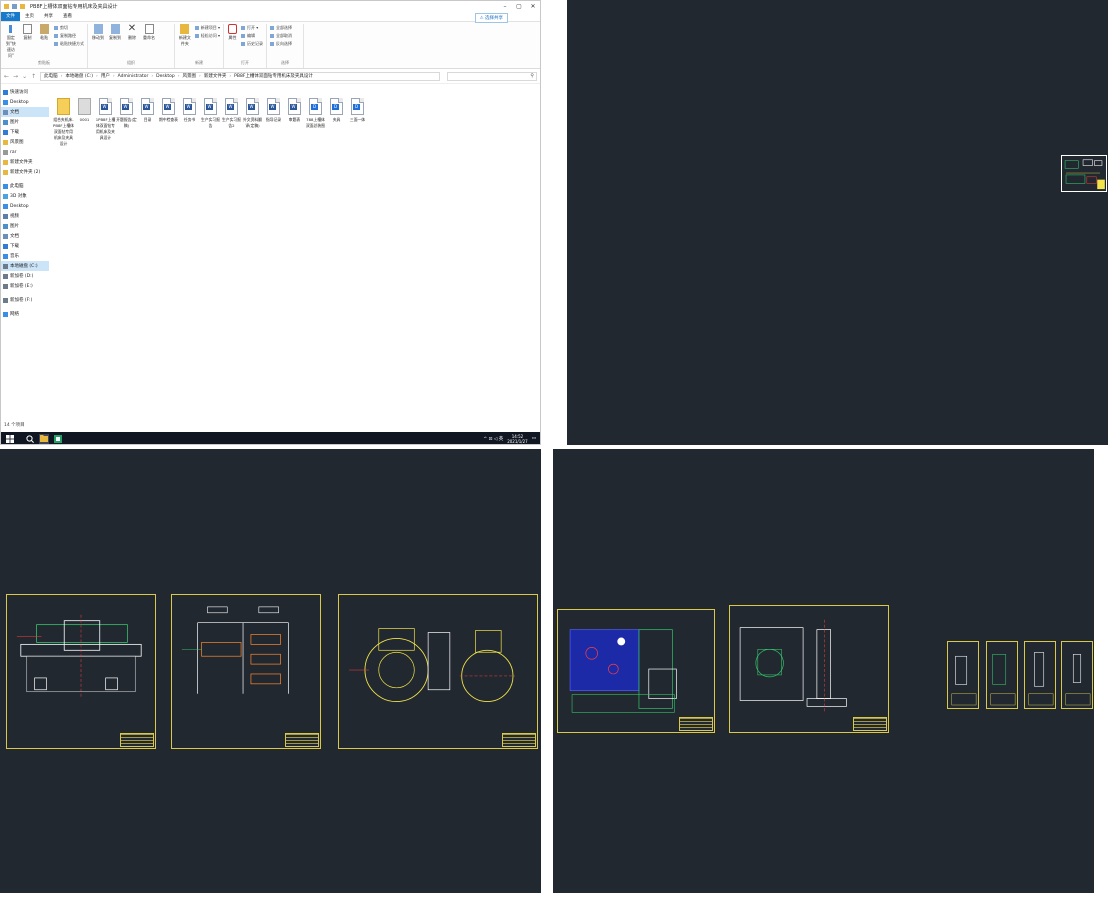 The height and width of the screenshot is (897, 1110). Describe the element at coordinates (25, 314) in the screenshot. I see `nav-item: 网络` at that location.